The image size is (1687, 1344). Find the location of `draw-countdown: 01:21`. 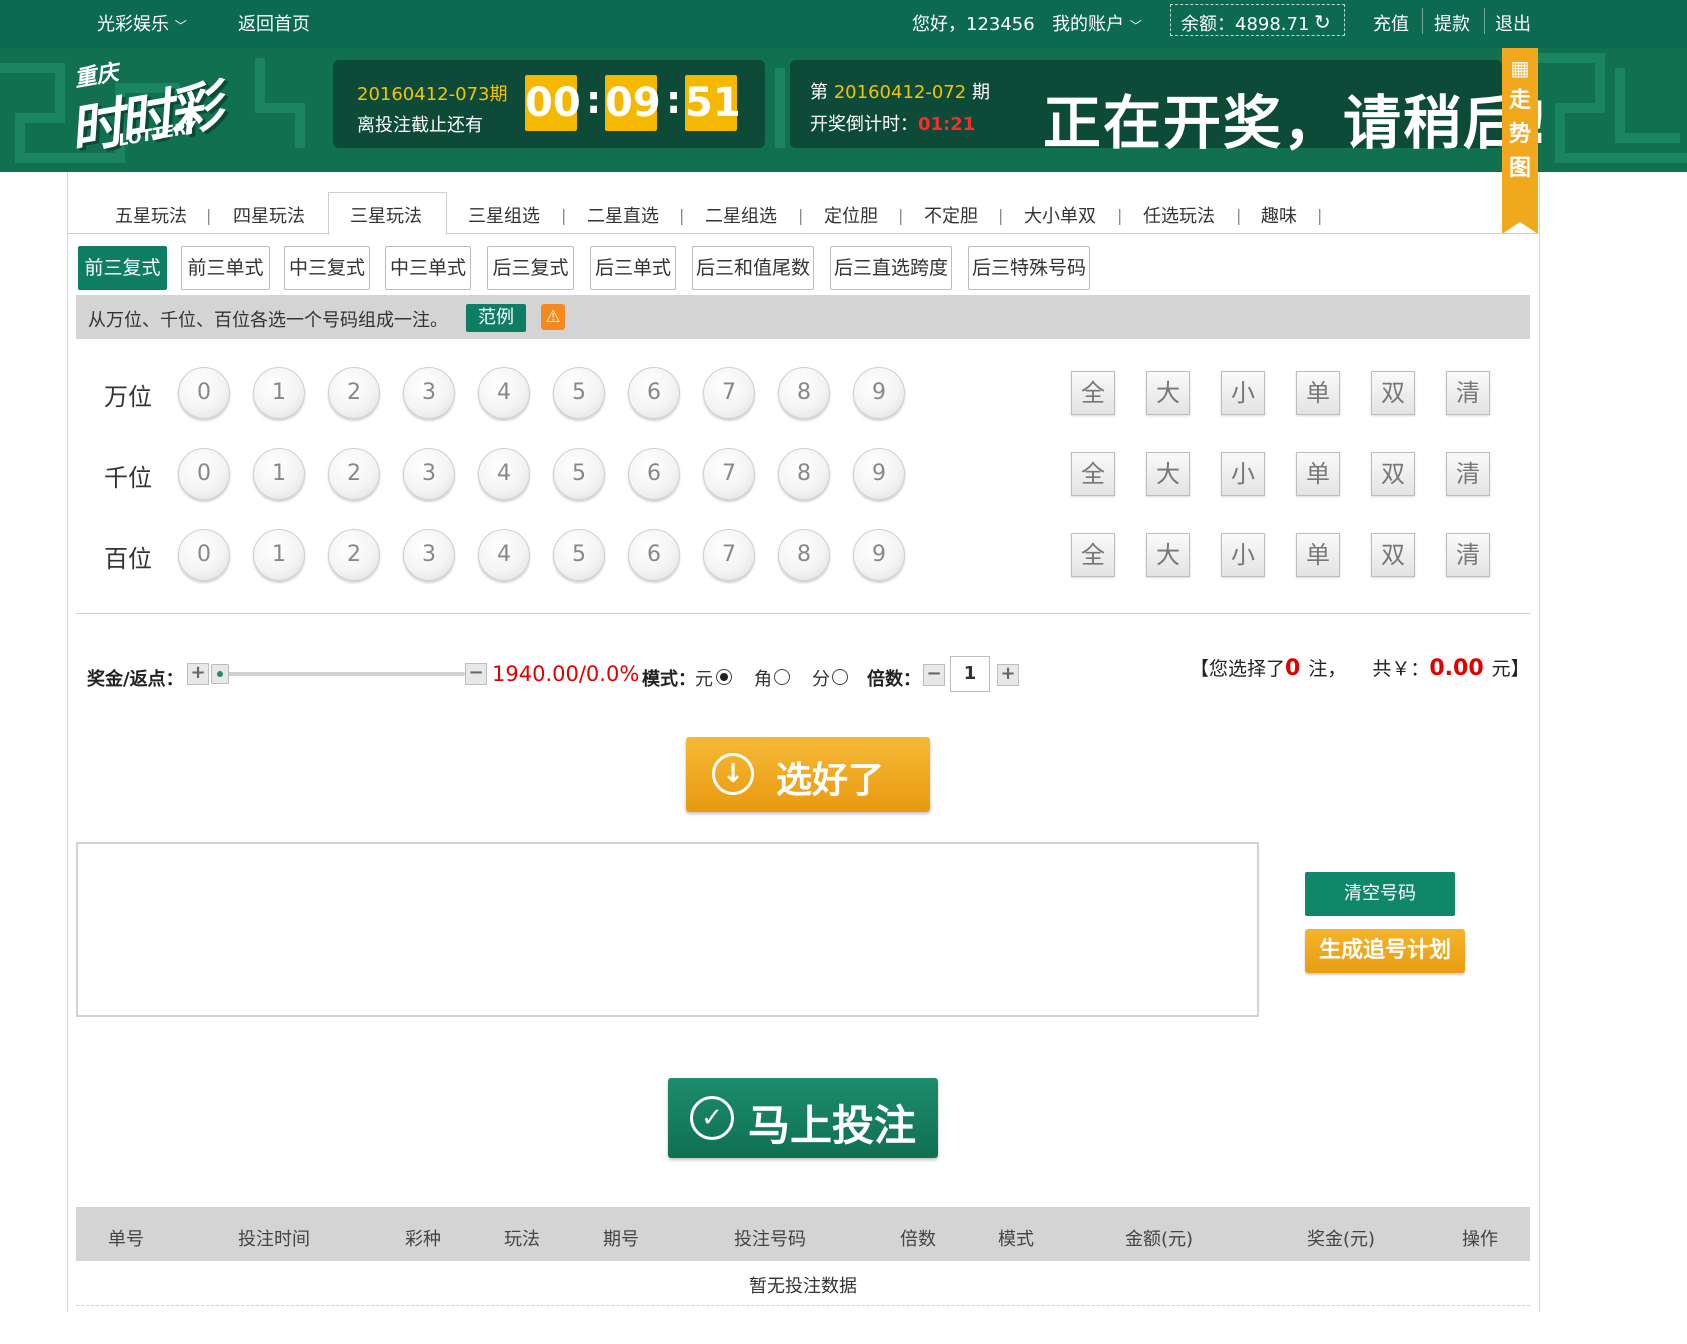

draw-countdown: 01:21 is located at coordinates (947, 124).